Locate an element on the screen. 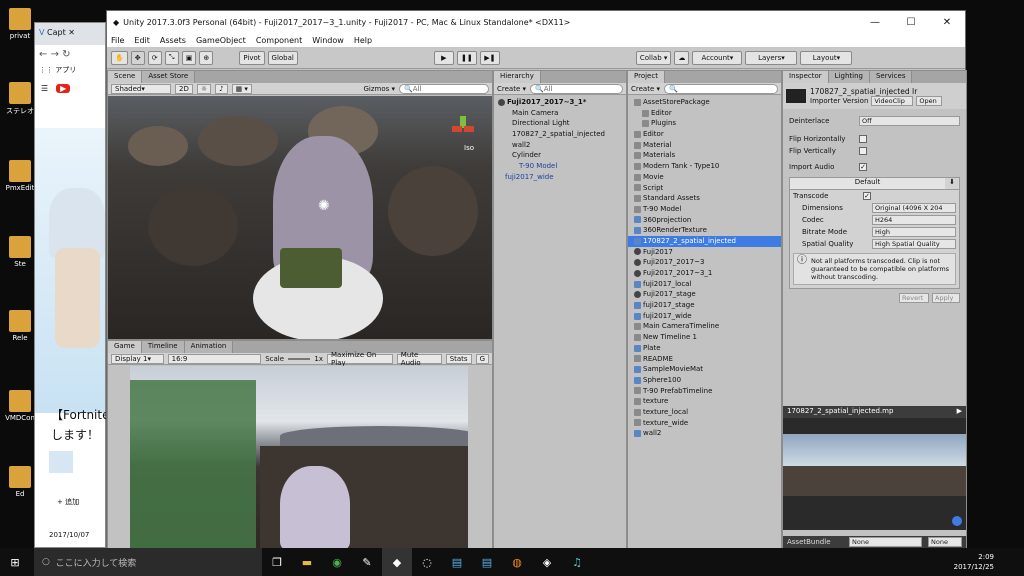 The image size is (1024, 576). project-item: Standard Assets is located at coordinates (704, 198).